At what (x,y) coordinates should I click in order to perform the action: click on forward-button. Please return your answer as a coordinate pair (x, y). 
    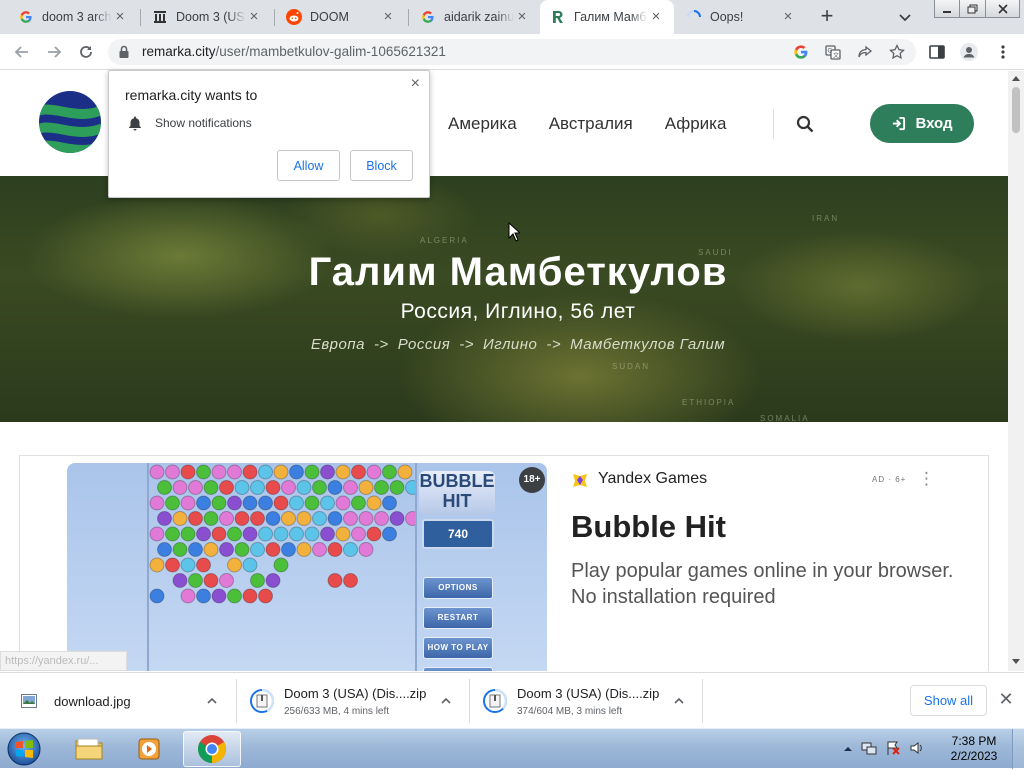
    Looking at the image, I should click on (54, 52).